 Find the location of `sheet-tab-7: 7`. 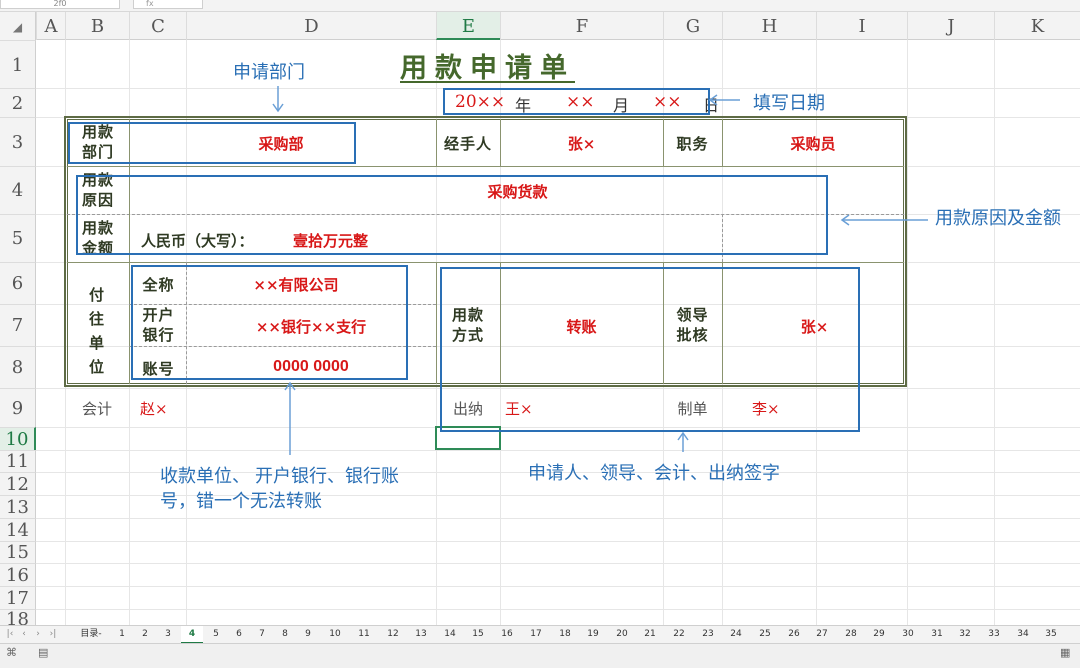

sheet-tab-7: 7 is located at coordinates (262, 634).